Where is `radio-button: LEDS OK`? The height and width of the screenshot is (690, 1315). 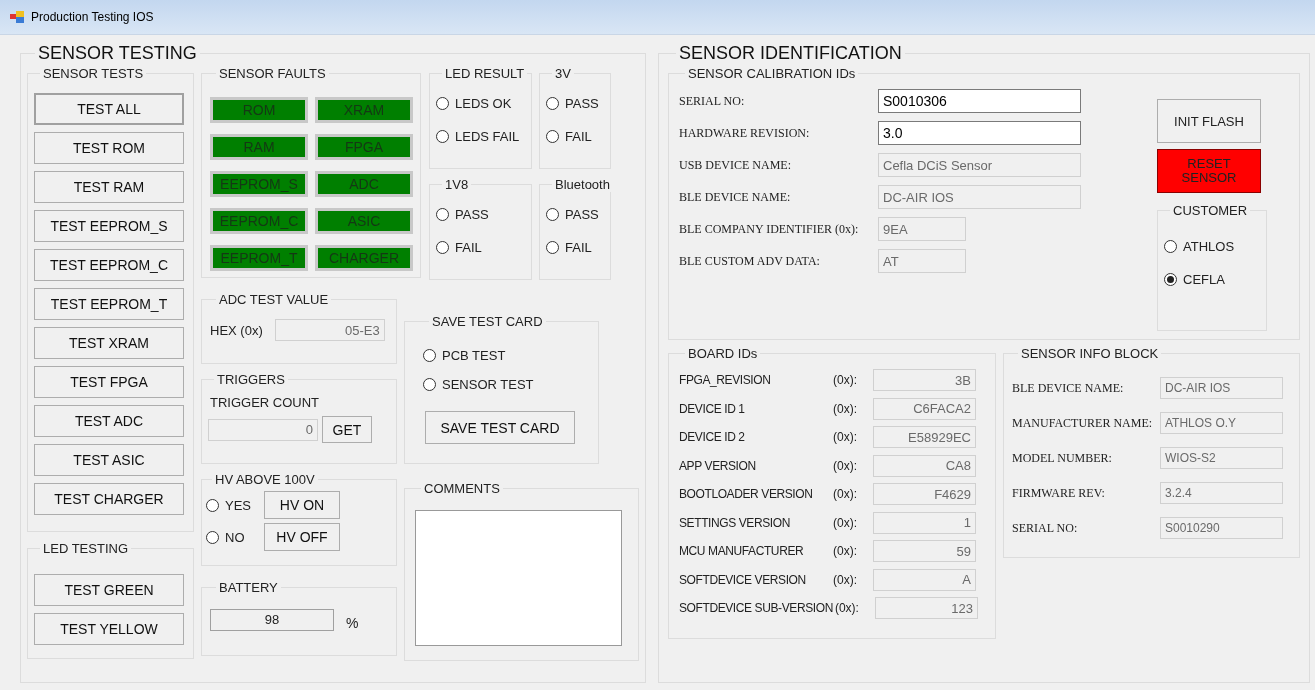
radio-button: LEDS OK is located at coordinates (474, 103).